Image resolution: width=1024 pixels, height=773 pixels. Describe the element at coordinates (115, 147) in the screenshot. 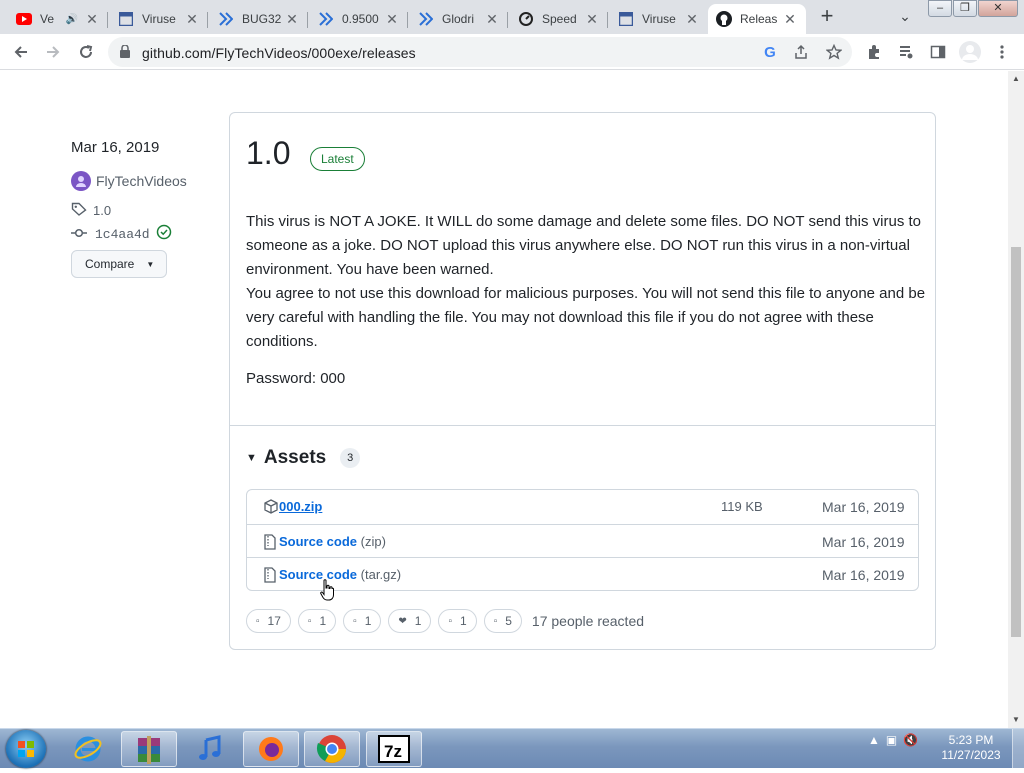

I see `release-date: Mar 16, 2019` at that location.